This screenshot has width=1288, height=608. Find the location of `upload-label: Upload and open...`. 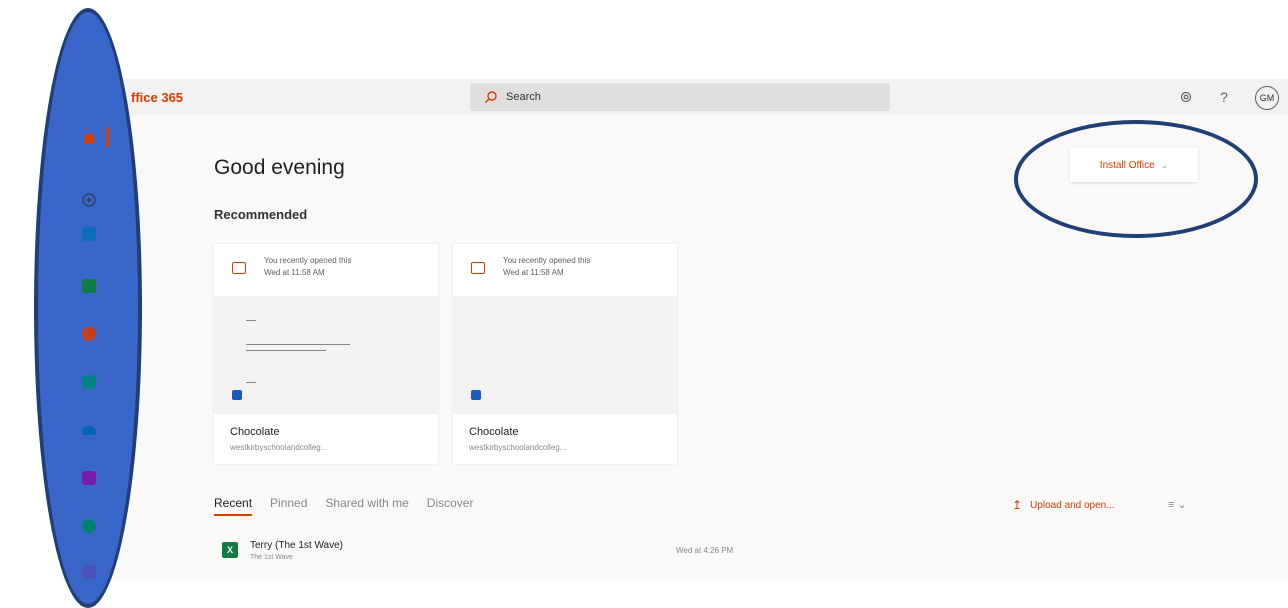

upload-label: Upload and open... is located at coordinates (1072, 505).